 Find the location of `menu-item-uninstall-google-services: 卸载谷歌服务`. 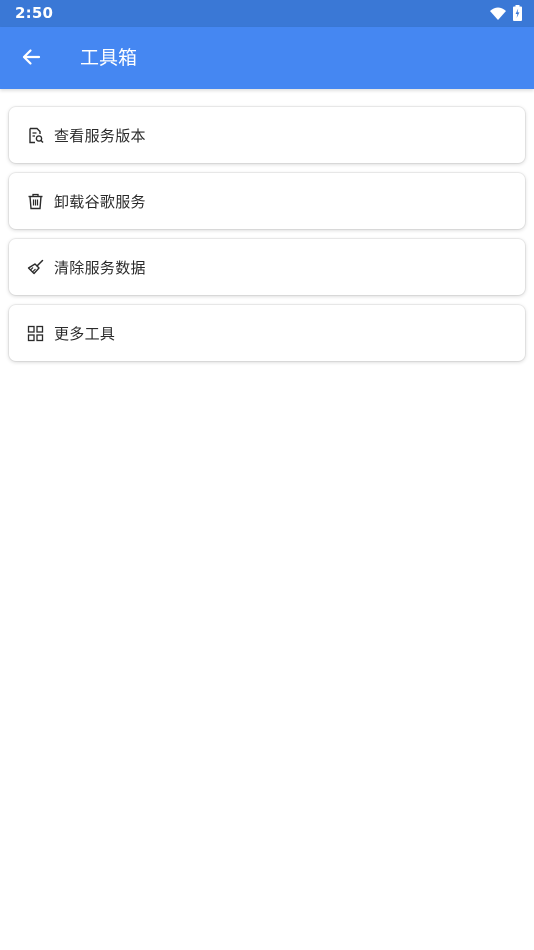

menu-item-uninstall-google-services: 卸载谷歌服务 is located at coordinates (267, 201).